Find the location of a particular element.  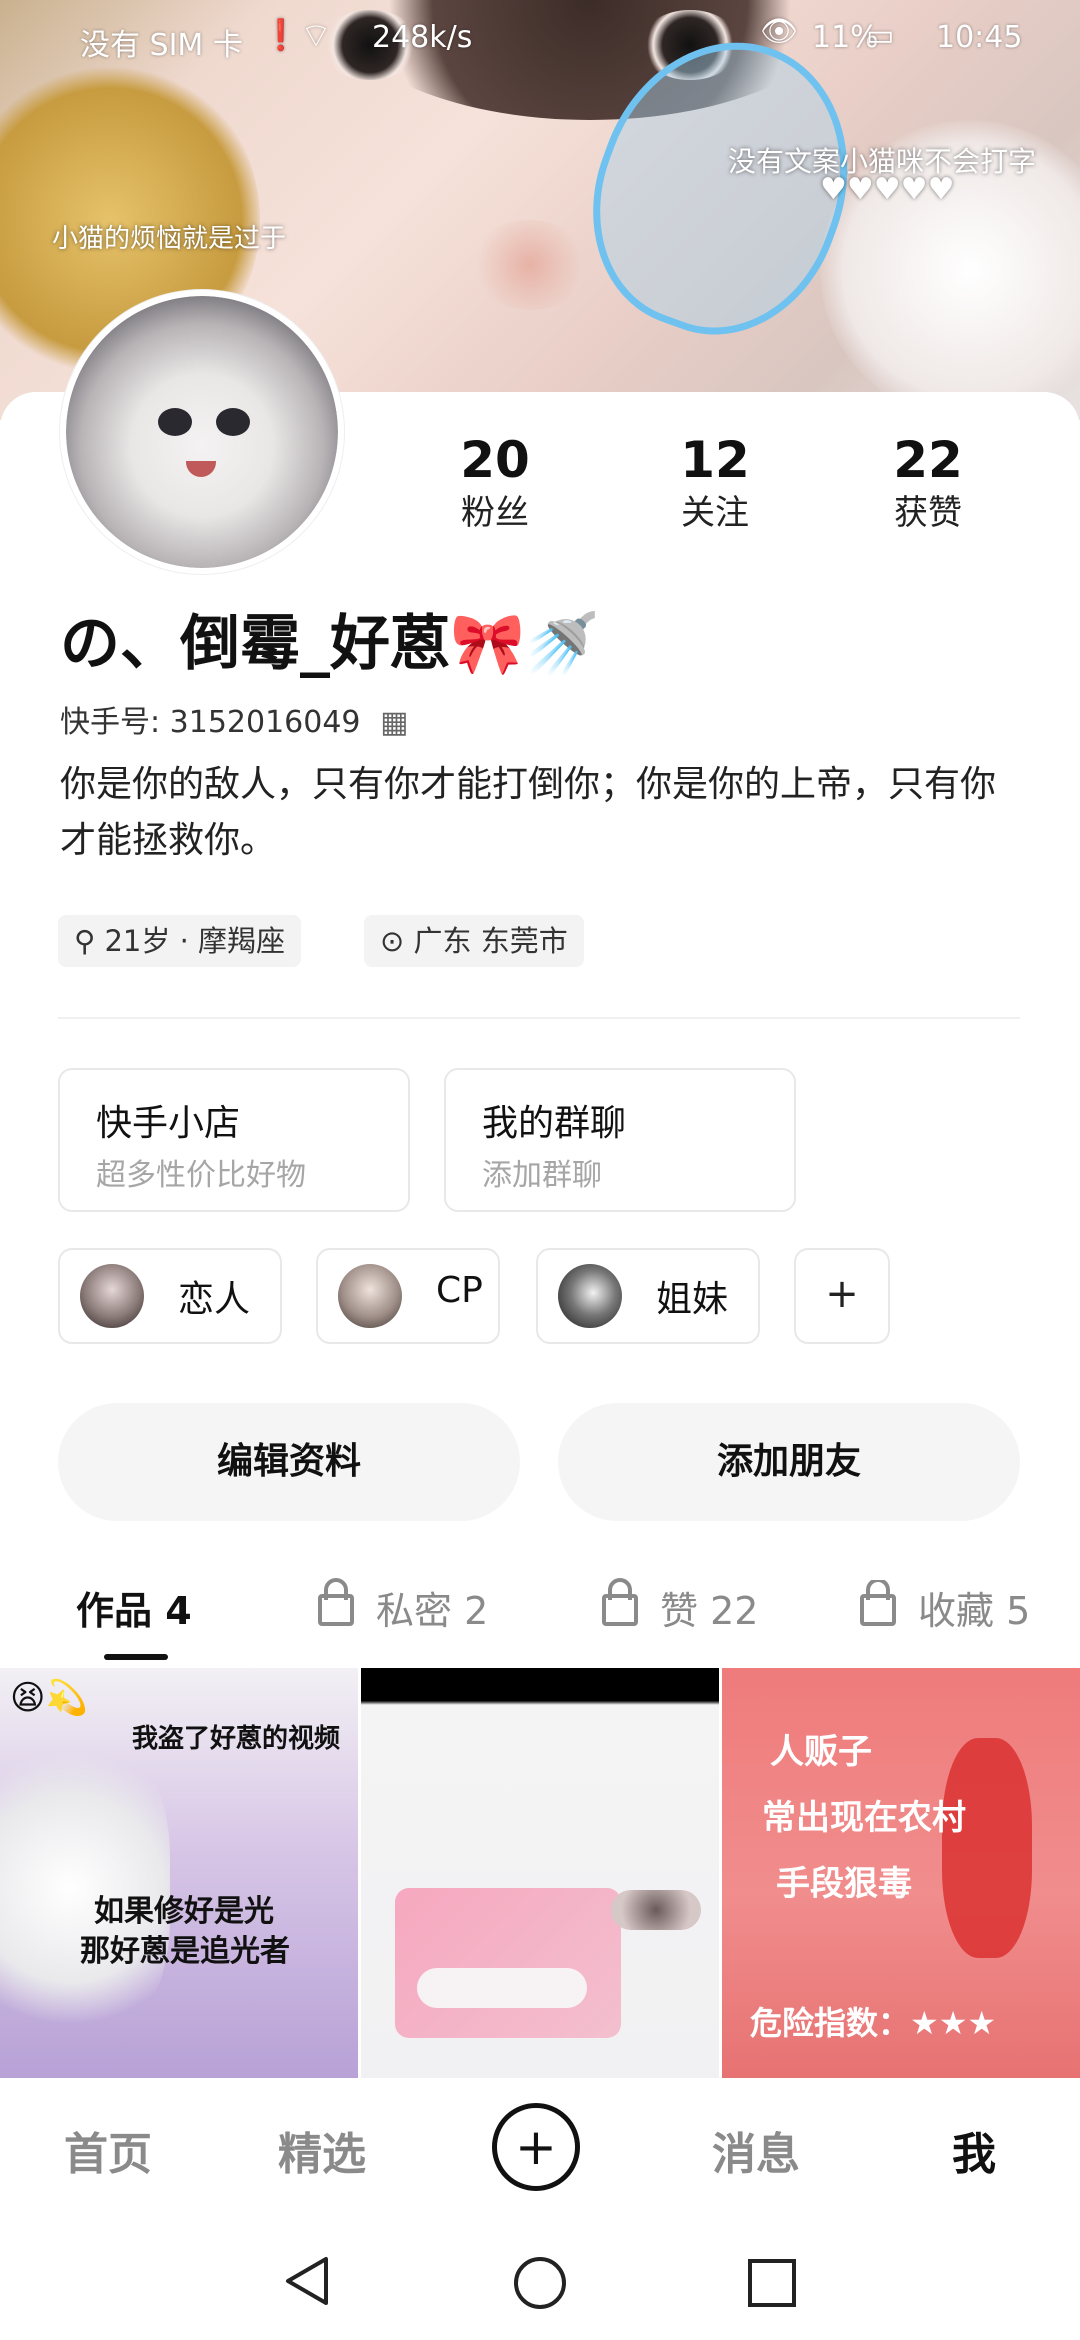

video-thumbnail: 人贩子 常出现在农村 手段狠毒 危险指数：★★★ is located at coordinates (901, 1873).